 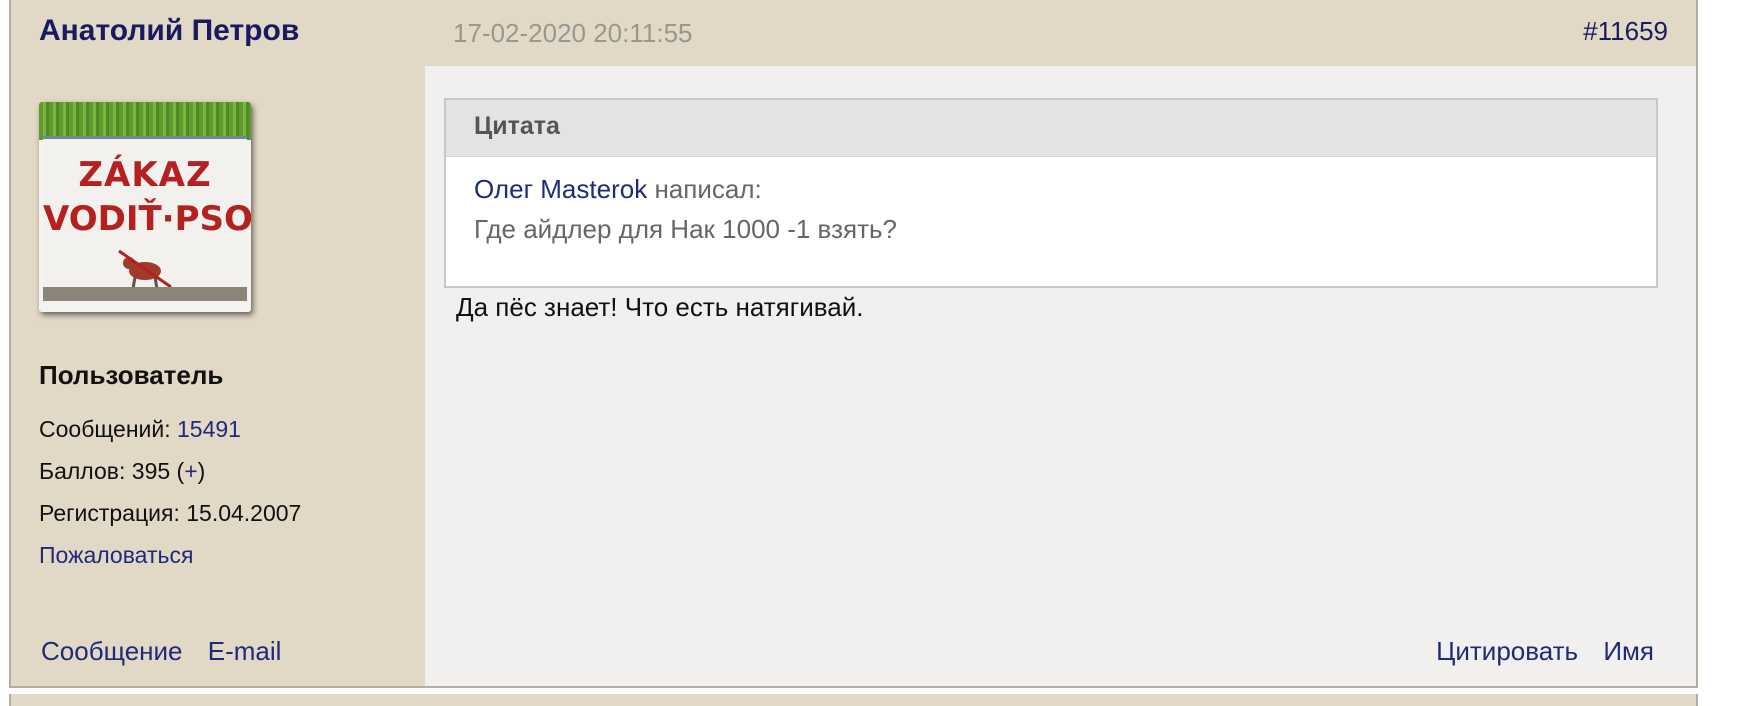 What do you see at coordinates (145, 121) in the screenshot?
I see `avatar-grass` at bounding box center [145, 121].